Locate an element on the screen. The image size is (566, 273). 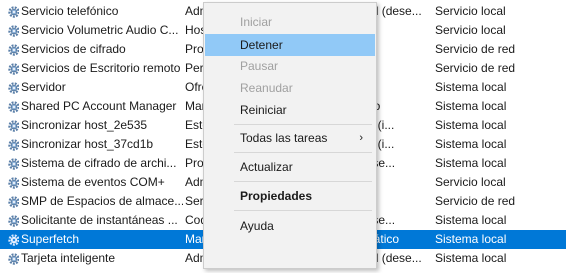
menu-item-ayuda: Ayuda is located at coordinates (290, 226).